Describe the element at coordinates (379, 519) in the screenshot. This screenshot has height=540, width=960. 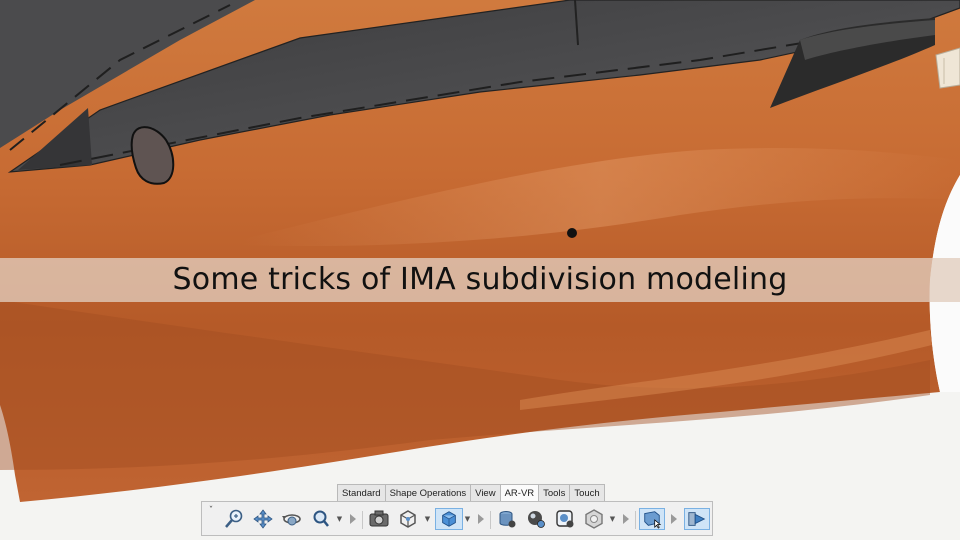
I see `screenshot-icon` at that location.